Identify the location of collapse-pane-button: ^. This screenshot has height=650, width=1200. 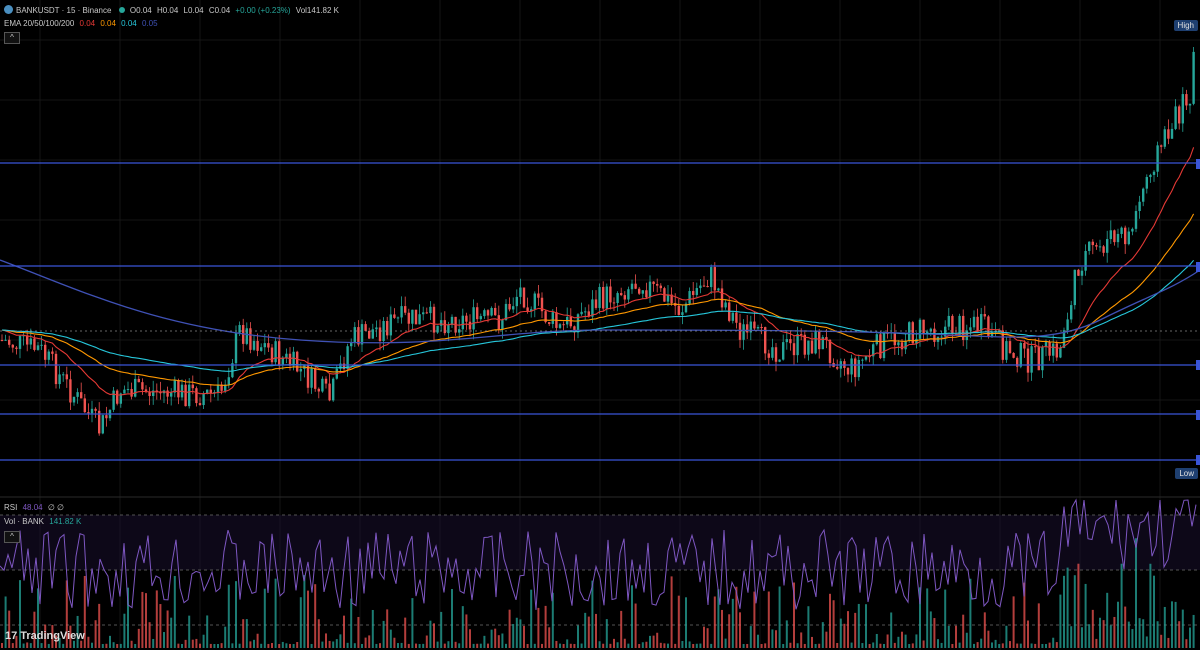
(12, 537).